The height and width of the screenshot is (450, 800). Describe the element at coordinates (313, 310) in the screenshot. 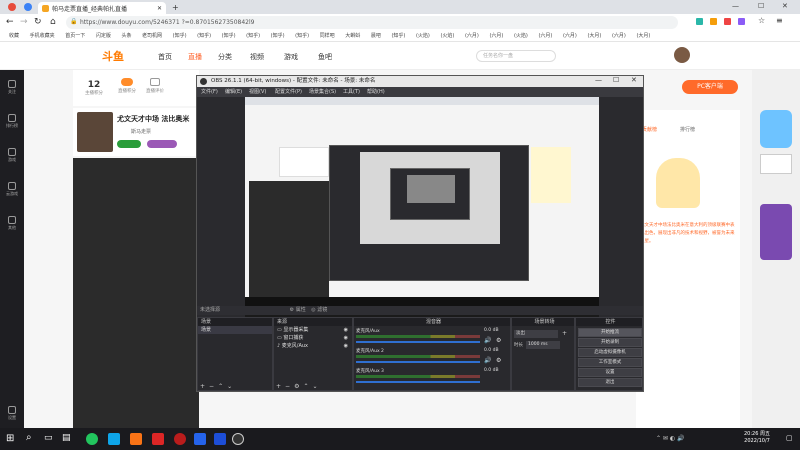

I see `filter-icon: ◎` at that location.